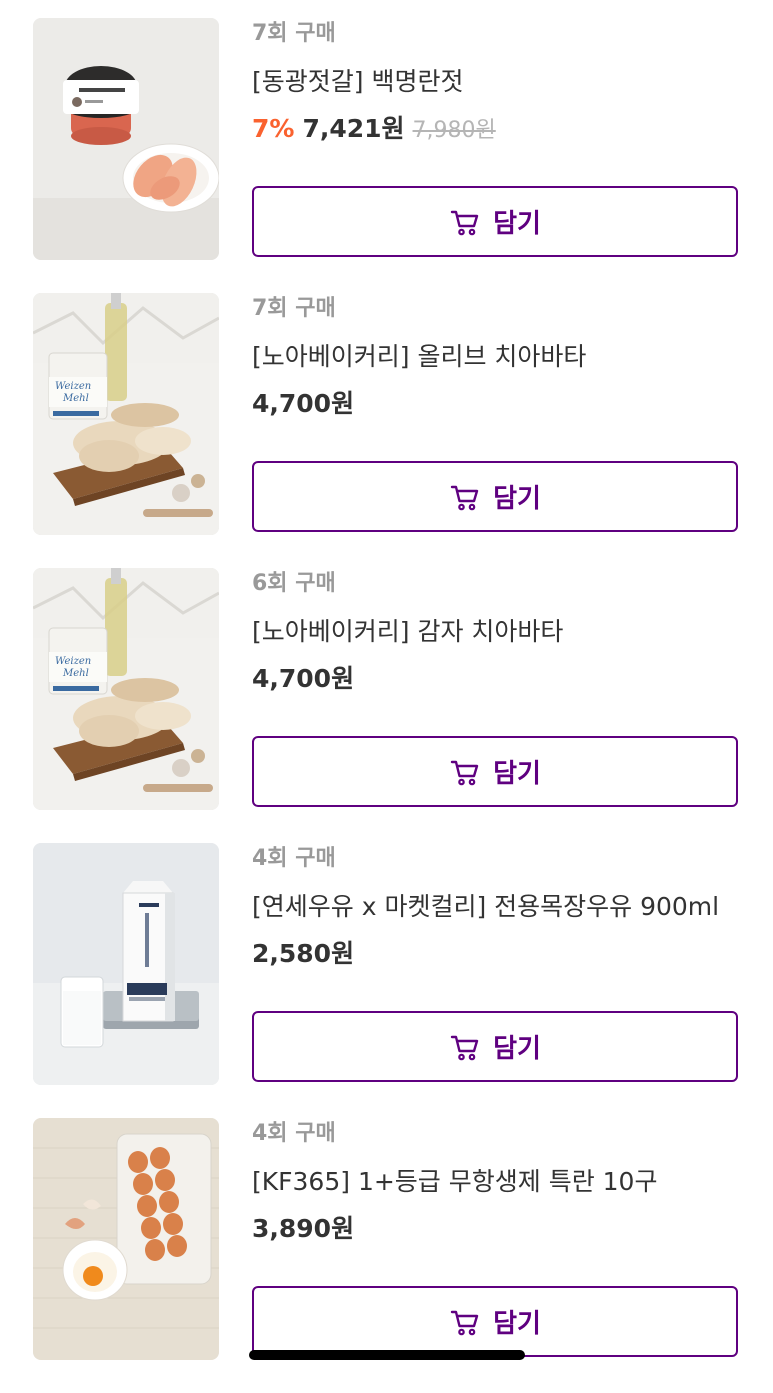  What do you see at coordinates (353, 128) in the screenshot?
I see `product-price: 7,421원` at bounding box center [353, 128].